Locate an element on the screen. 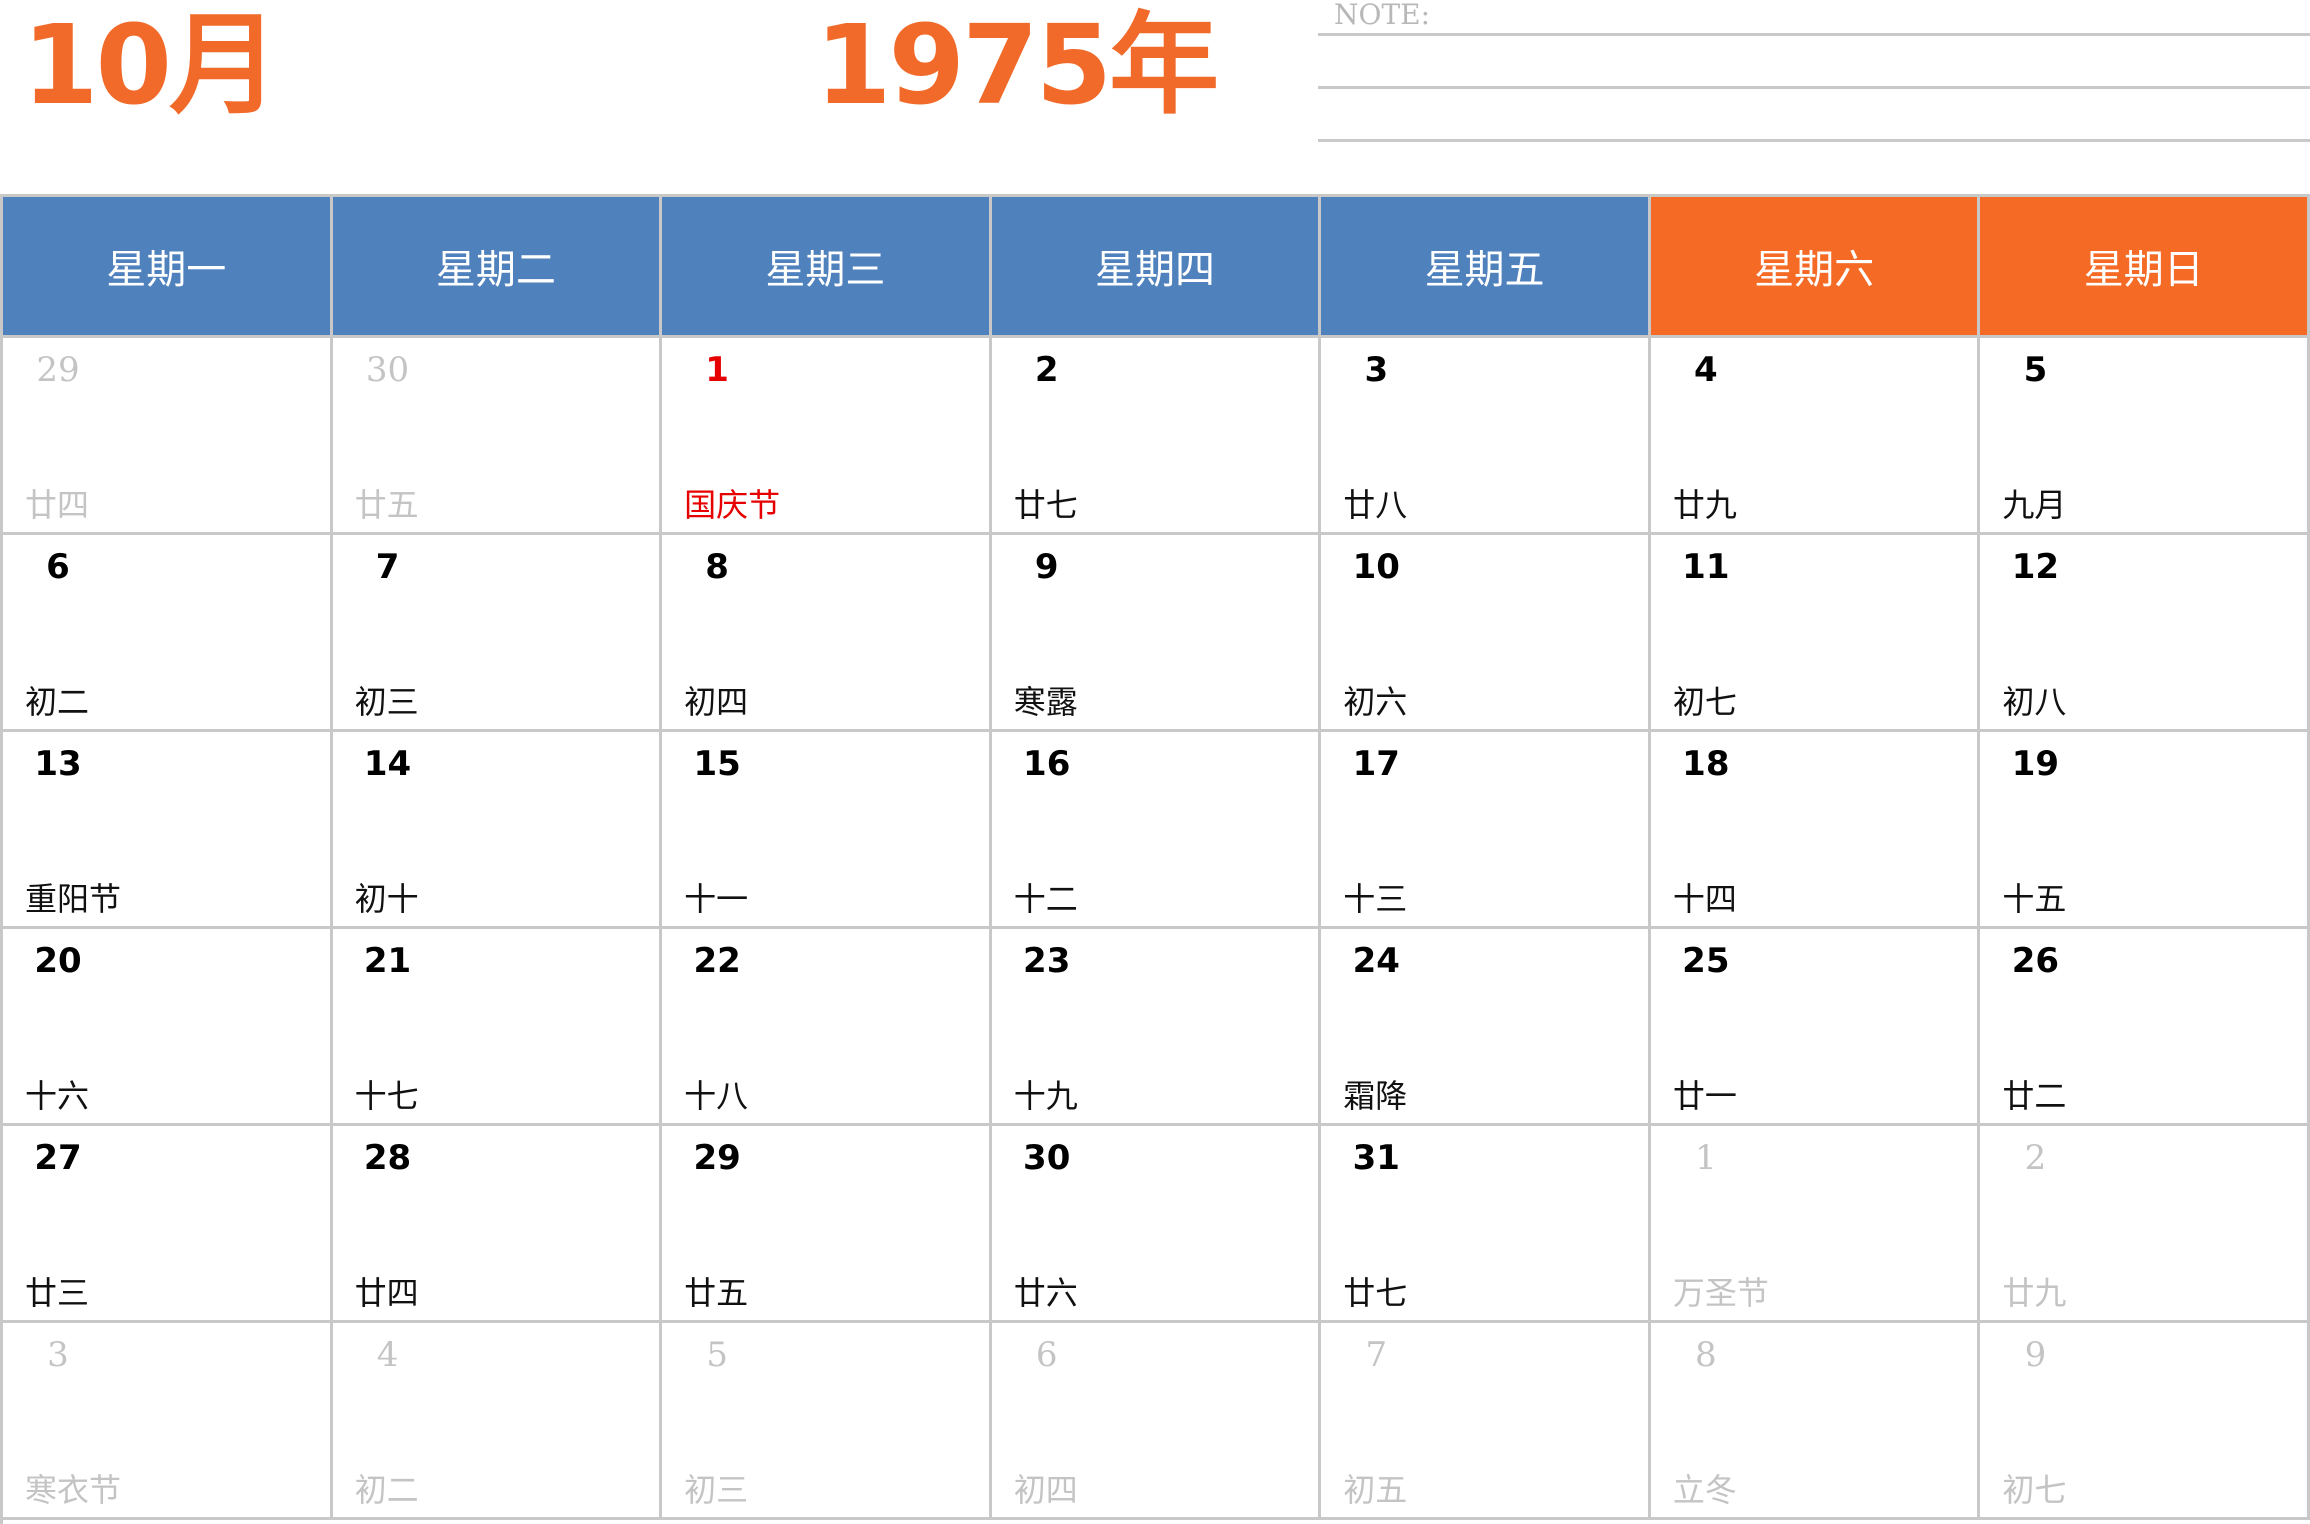 The image size is (2310, 1524). day-cell: 3 廿八 is located at coordinates (1486, 436).